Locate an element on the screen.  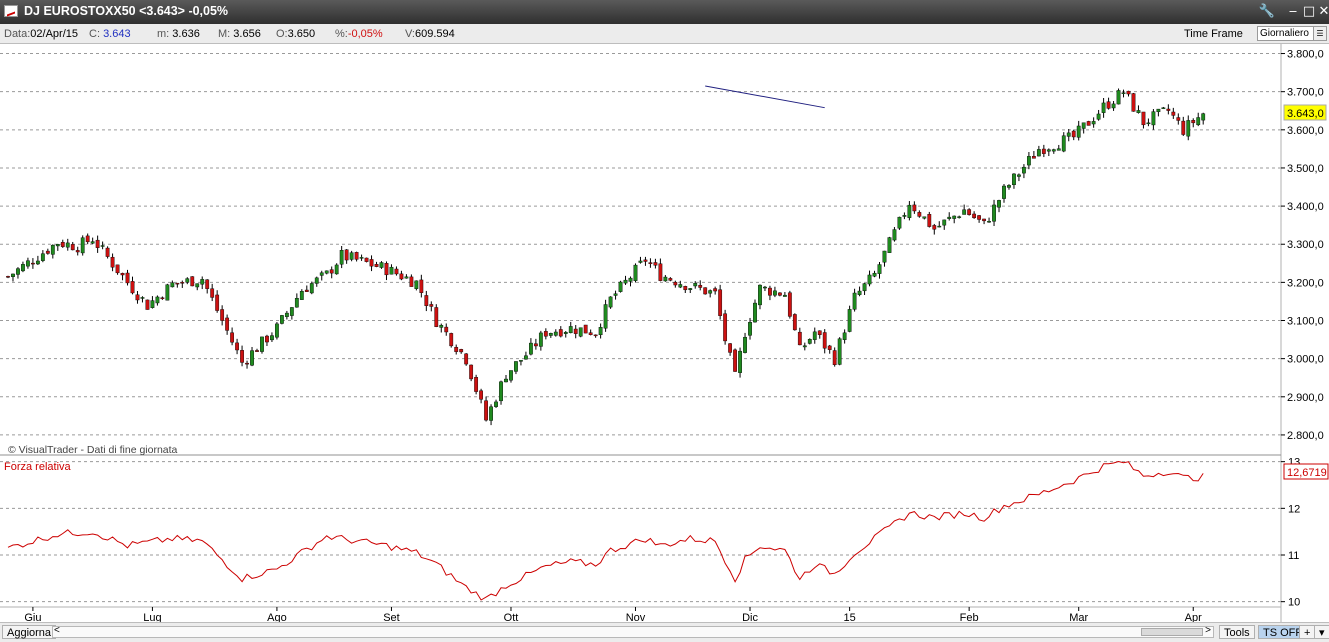
refresh-button: Aggiorna is located at coordinates (29, 632).